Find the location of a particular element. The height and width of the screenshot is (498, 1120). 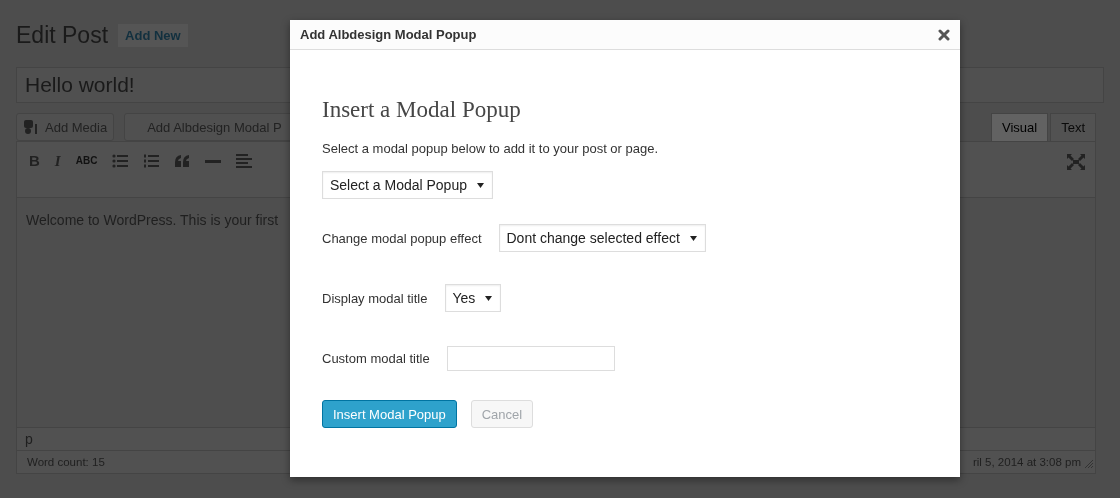

numbered-list-icon is located at coordinates (151, 161).